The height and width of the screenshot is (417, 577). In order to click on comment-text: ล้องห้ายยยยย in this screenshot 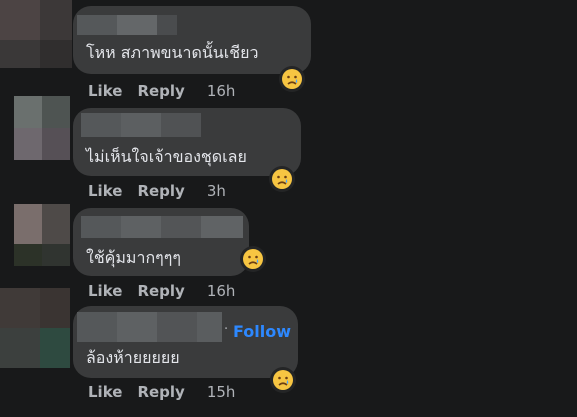, I will do `click(133, 357)`.